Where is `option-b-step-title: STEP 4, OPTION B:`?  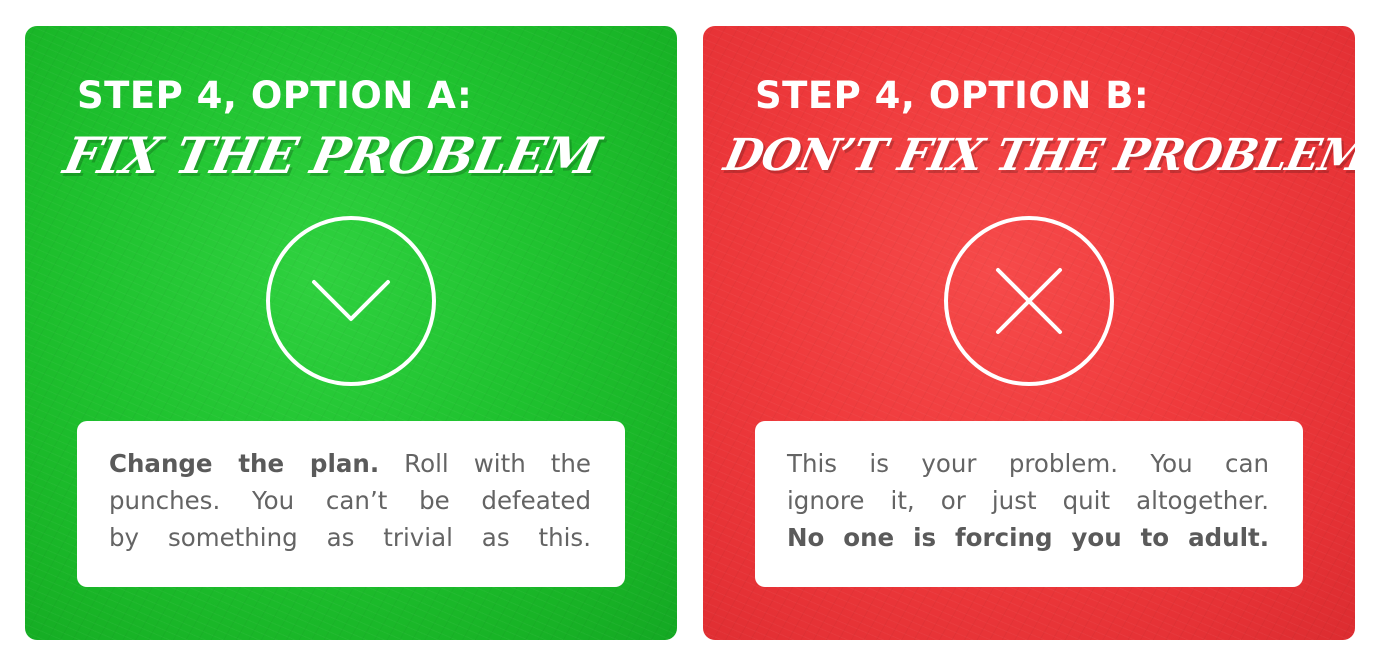
option-b-step-title: STEP 4, OPTION B: is located at coordinates (952, 95).